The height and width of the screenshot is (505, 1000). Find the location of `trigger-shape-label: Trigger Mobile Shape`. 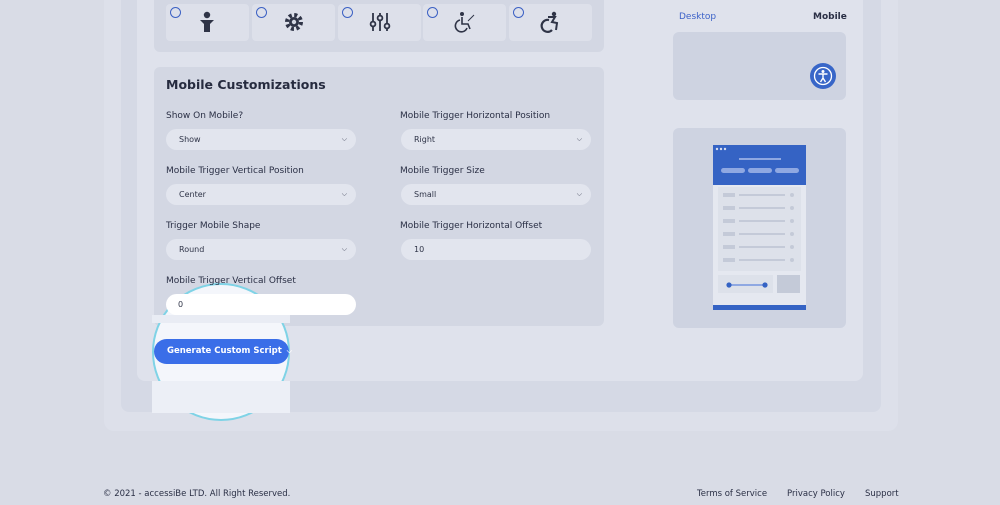

trigger-shape-label: Trigger Mobile Shape is located at coordinates (213, 226).